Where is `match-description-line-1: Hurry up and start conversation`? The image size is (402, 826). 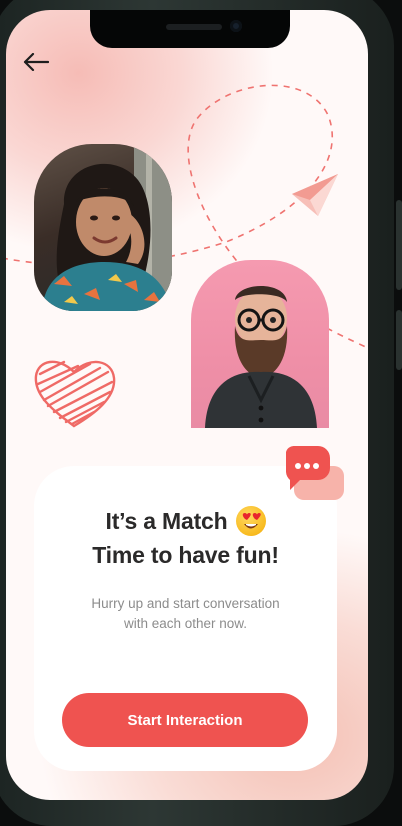 match-description-line-1: Hurry up and start conversation is located at coordinates (185, 603).